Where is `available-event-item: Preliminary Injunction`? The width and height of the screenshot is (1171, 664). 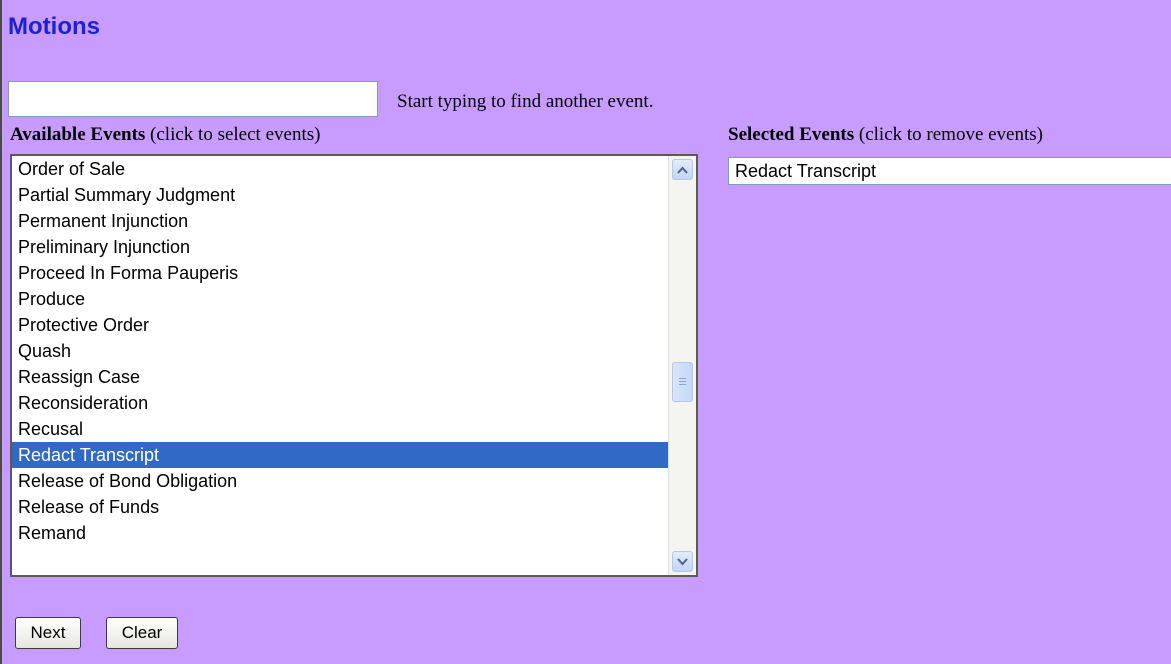 available-event-item: Preliminary Injunction is located at coordinates (340, 247).